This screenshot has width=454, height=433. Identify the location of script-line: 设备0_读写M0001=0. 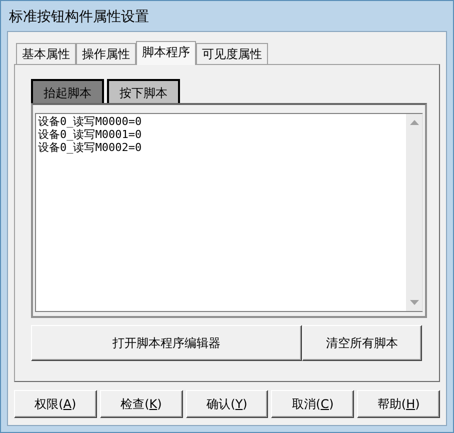
(90, 134).